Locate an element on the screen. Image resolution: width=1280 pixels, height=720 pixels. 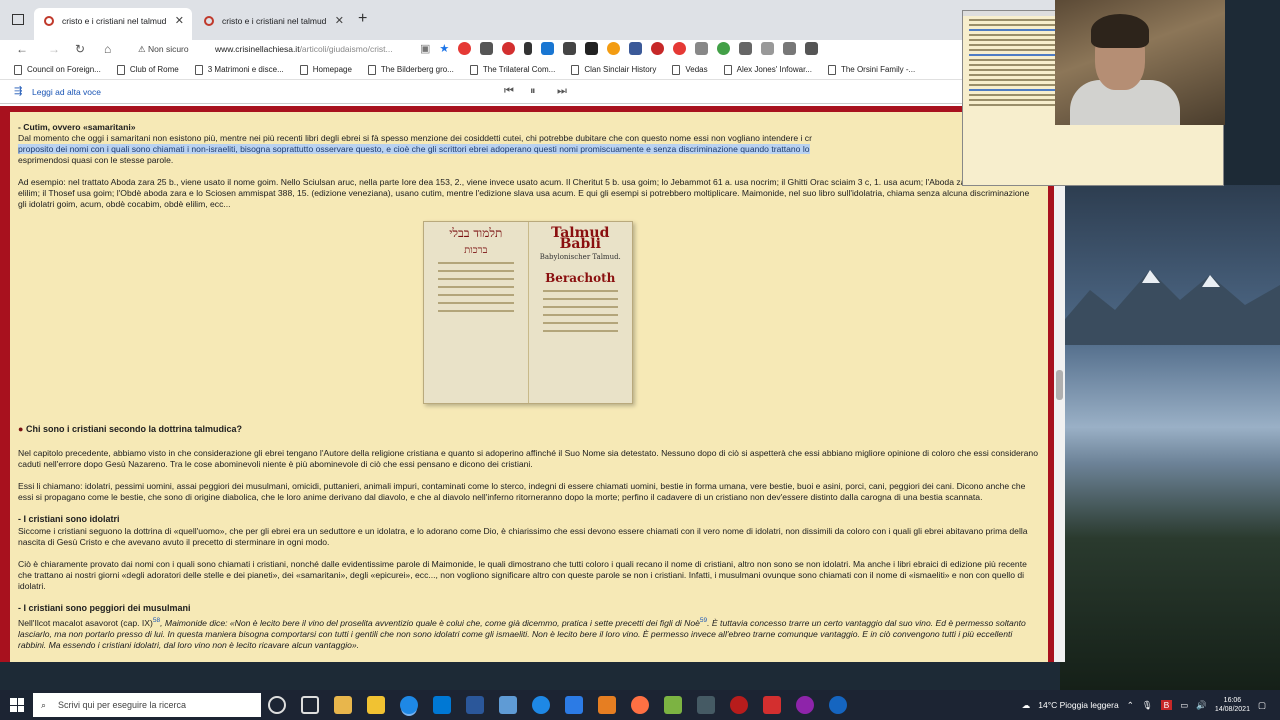
pause-icon: ⏸ is located at coordinates (533, 91).